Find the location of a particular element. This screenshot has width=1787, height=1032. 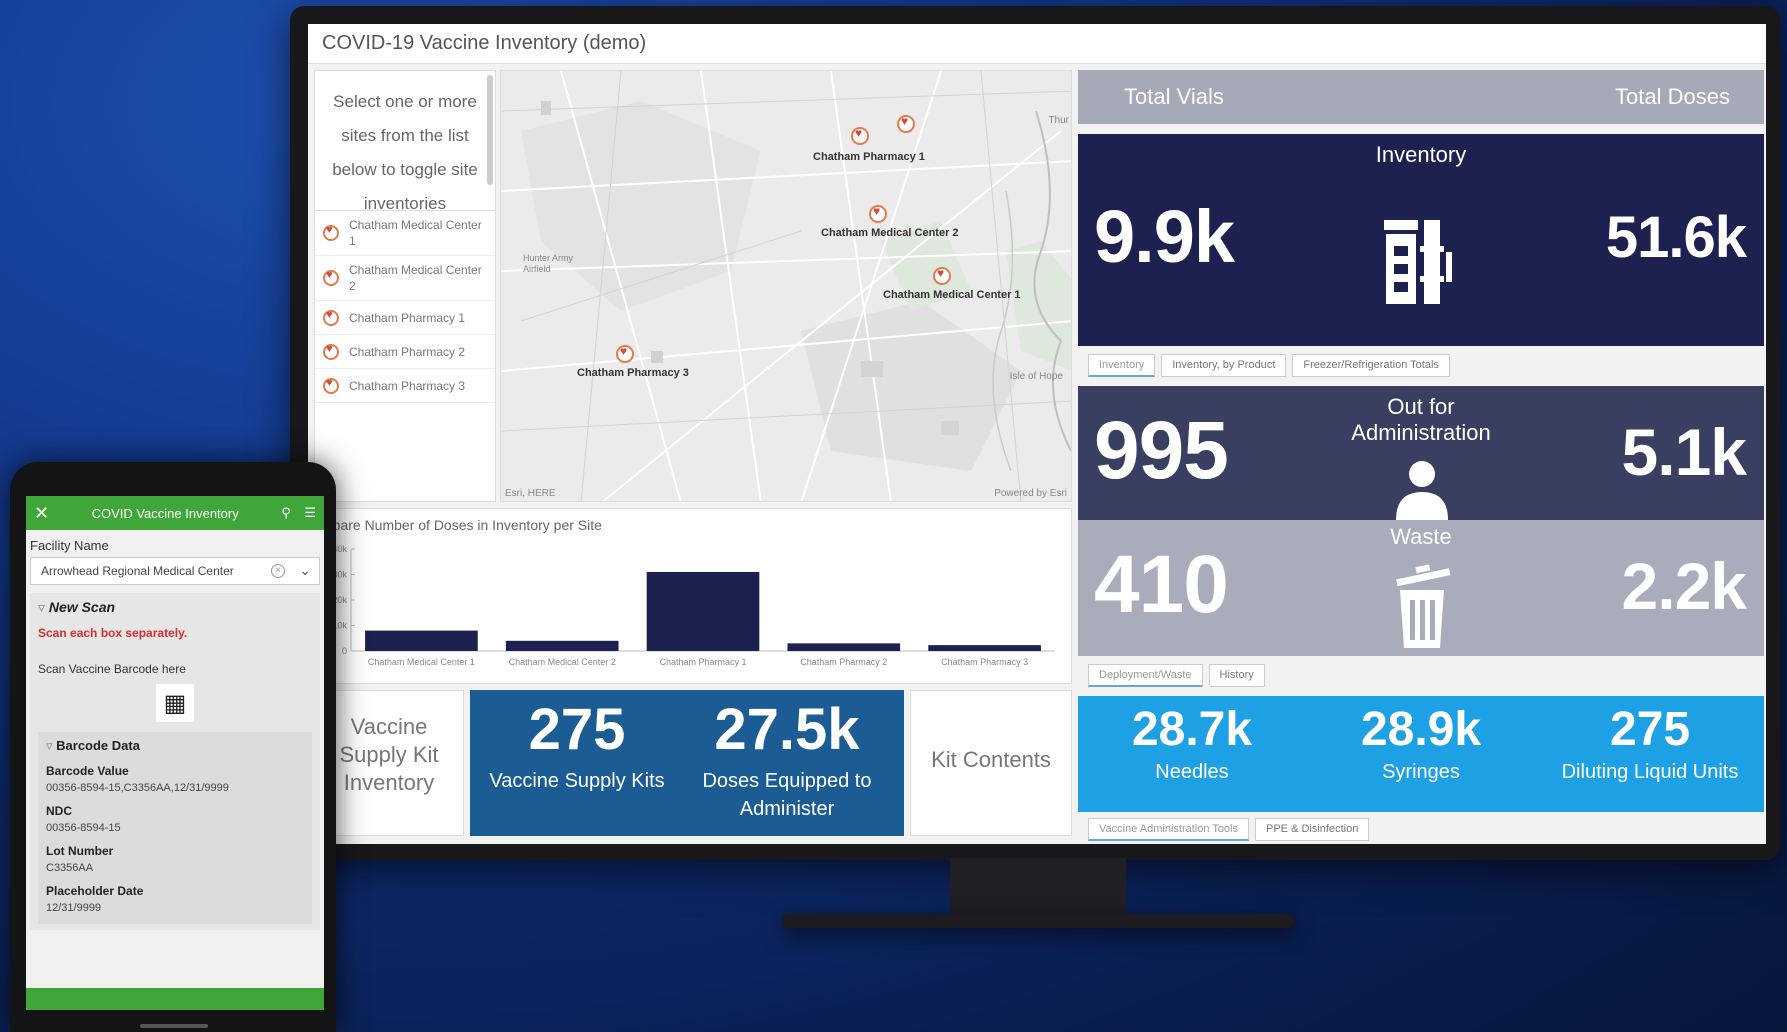

waste-vials-value: 410 is located at coordinates (1161, 584).